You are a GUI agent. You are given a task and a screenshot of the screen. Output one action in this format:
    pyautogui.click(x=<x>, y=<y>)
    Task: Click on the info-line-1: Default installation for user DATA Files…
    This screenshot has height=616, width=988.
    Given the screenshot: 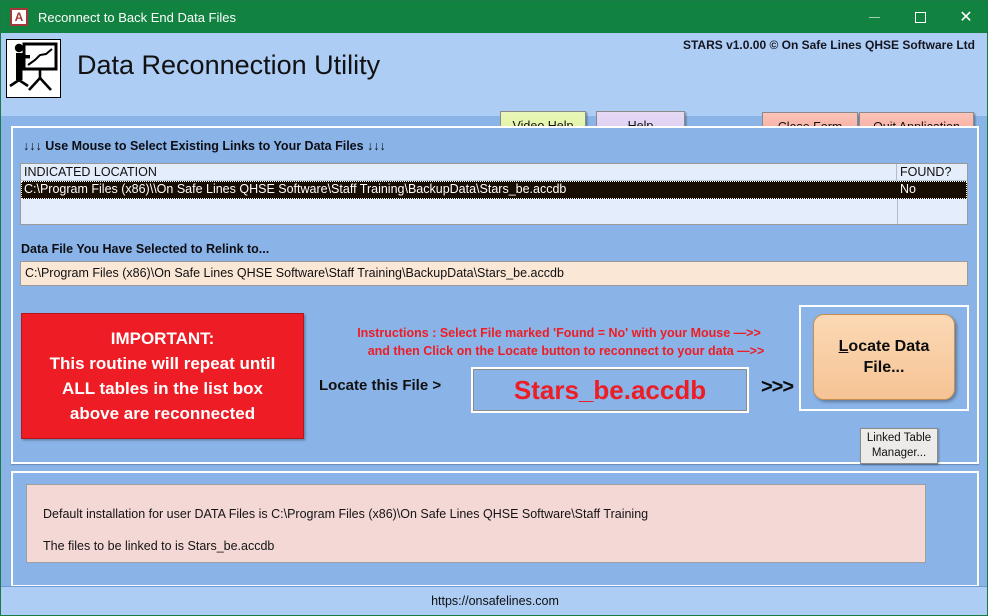 What is the action you would take?
    pyautogui.click(x=346, y=514)
    